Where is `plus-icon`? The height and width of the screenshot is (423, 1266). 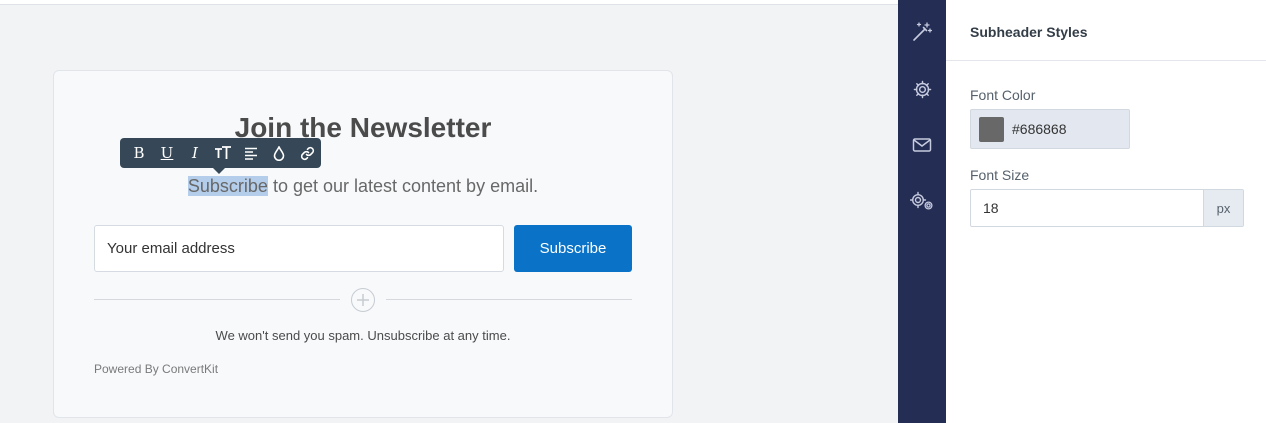 plus-icon is located at coordinates (363, 300).